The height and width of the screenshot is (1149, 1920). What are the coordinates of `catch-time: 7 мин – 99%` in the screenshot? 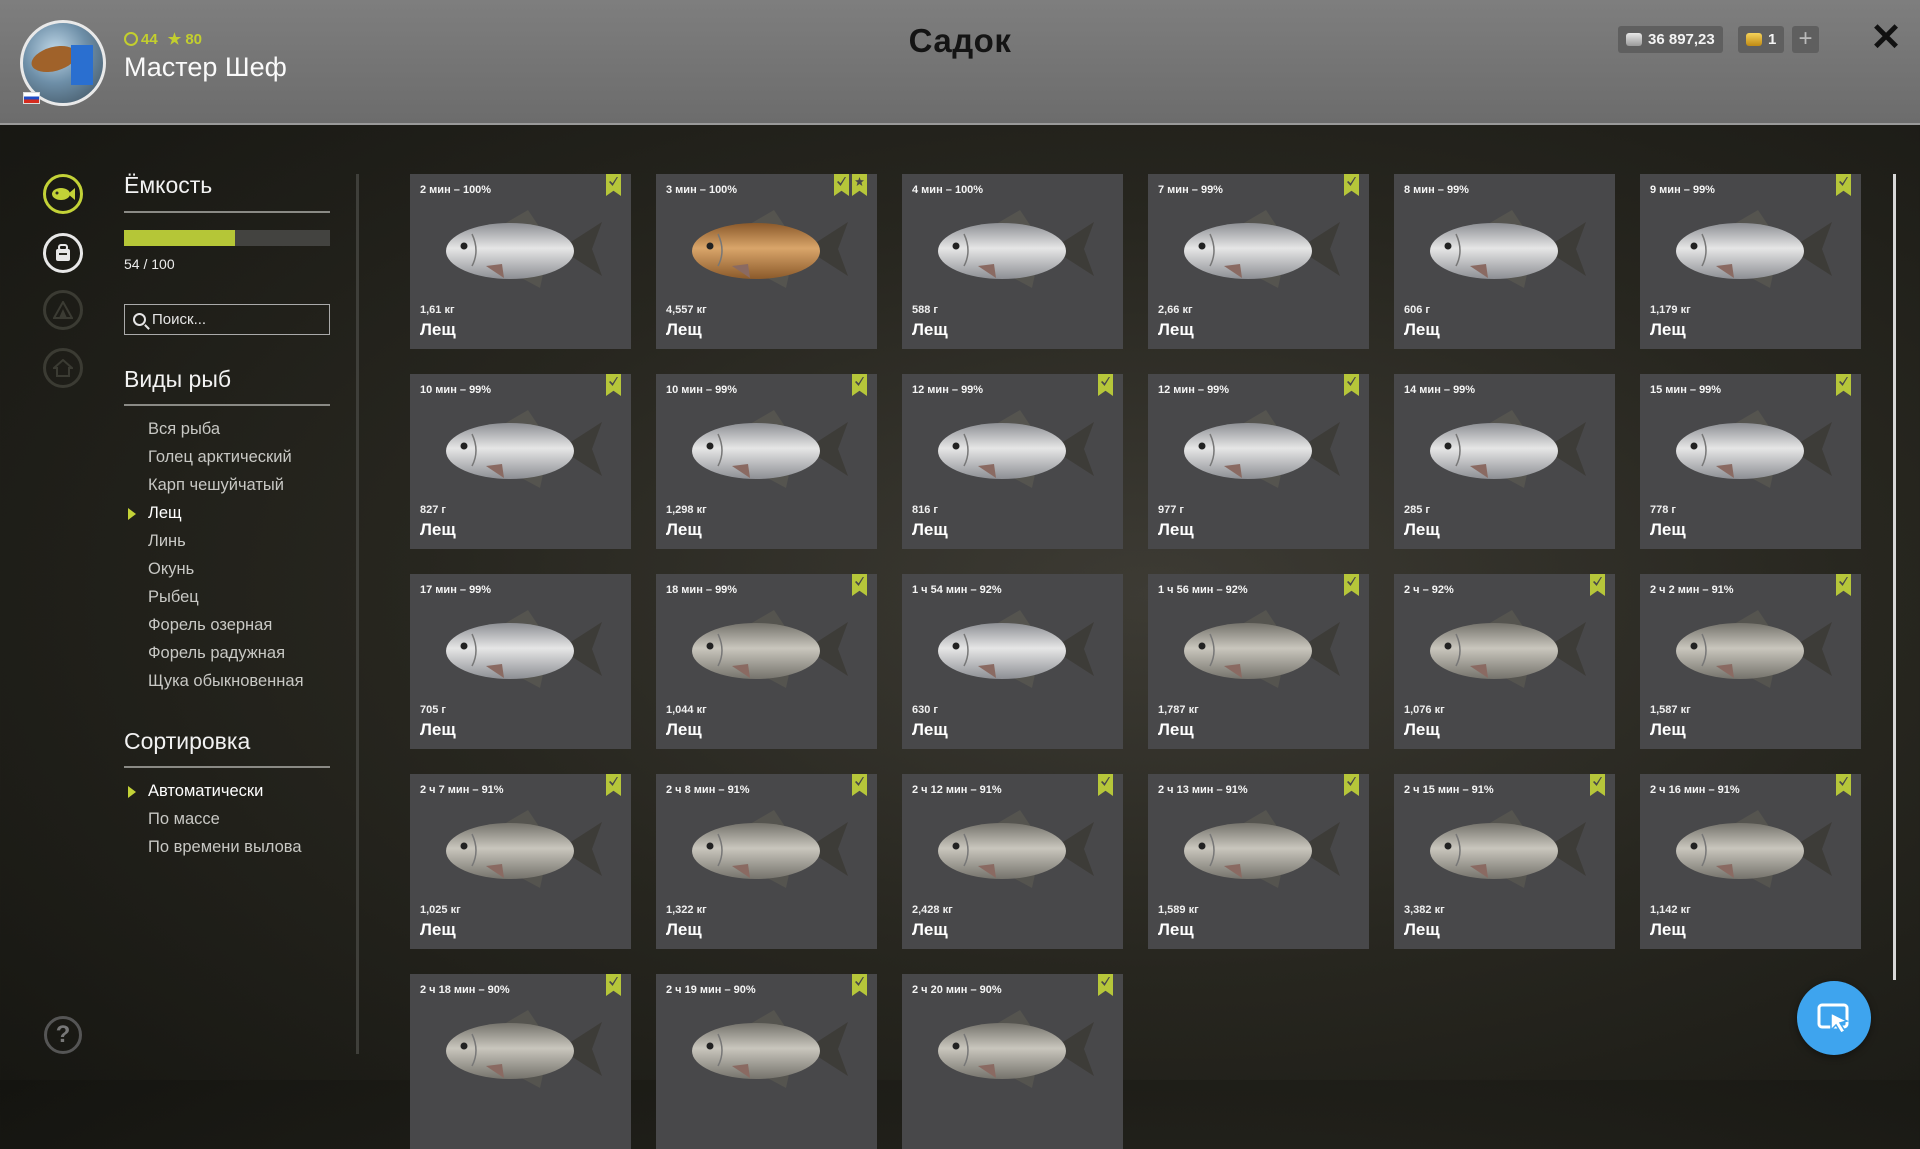 It's located at (1190, 190).